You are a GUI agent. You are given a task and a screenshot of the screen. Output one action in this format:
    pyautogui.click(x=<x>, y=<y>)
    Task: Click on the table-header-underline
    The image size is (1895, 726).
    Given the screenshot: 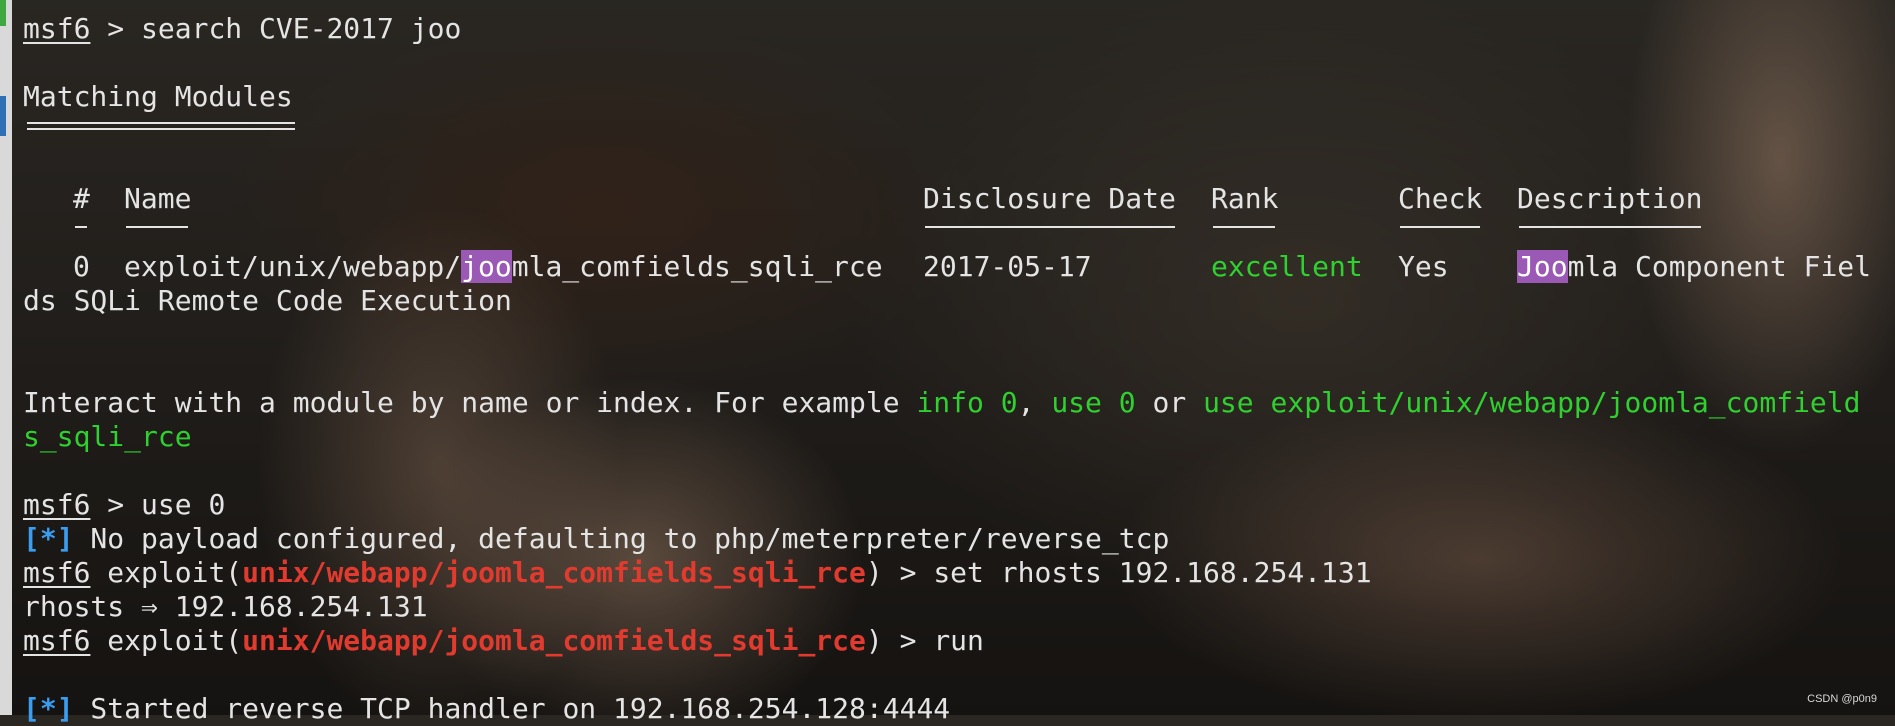 What is the action you would take?
    pyautogui.click(x=953, y=233)
    